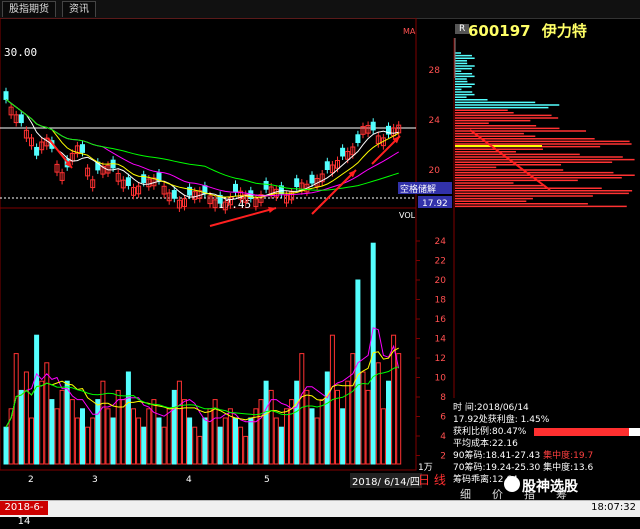 The image size is (640, 529). I want to click on info-ratio: 获利比例:80.47%, so click(490, 432).